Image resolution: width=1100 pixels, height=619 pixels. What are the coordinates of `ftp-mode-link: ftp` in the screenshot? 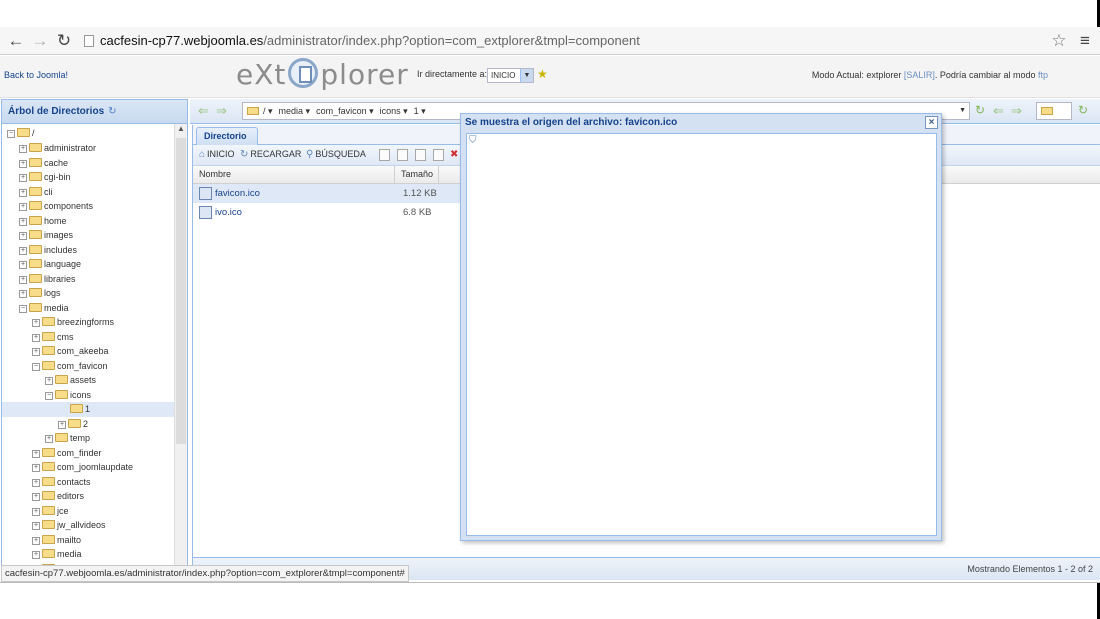 It's located at (1043, 75).